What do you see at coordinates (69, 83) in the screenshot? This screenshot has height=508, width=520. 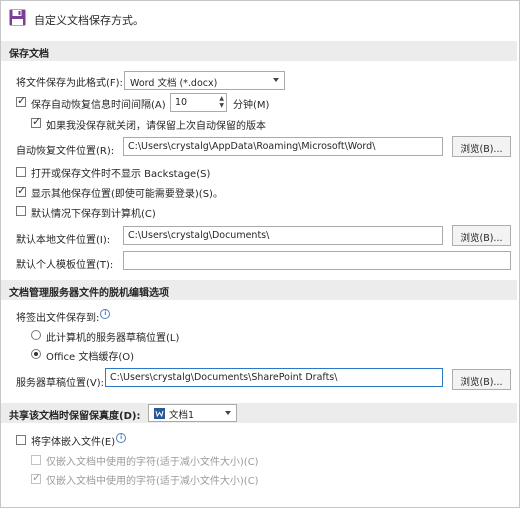 I see `save-format-label: 将文件保存为此格式(F):` at bounding box center [69, 83].